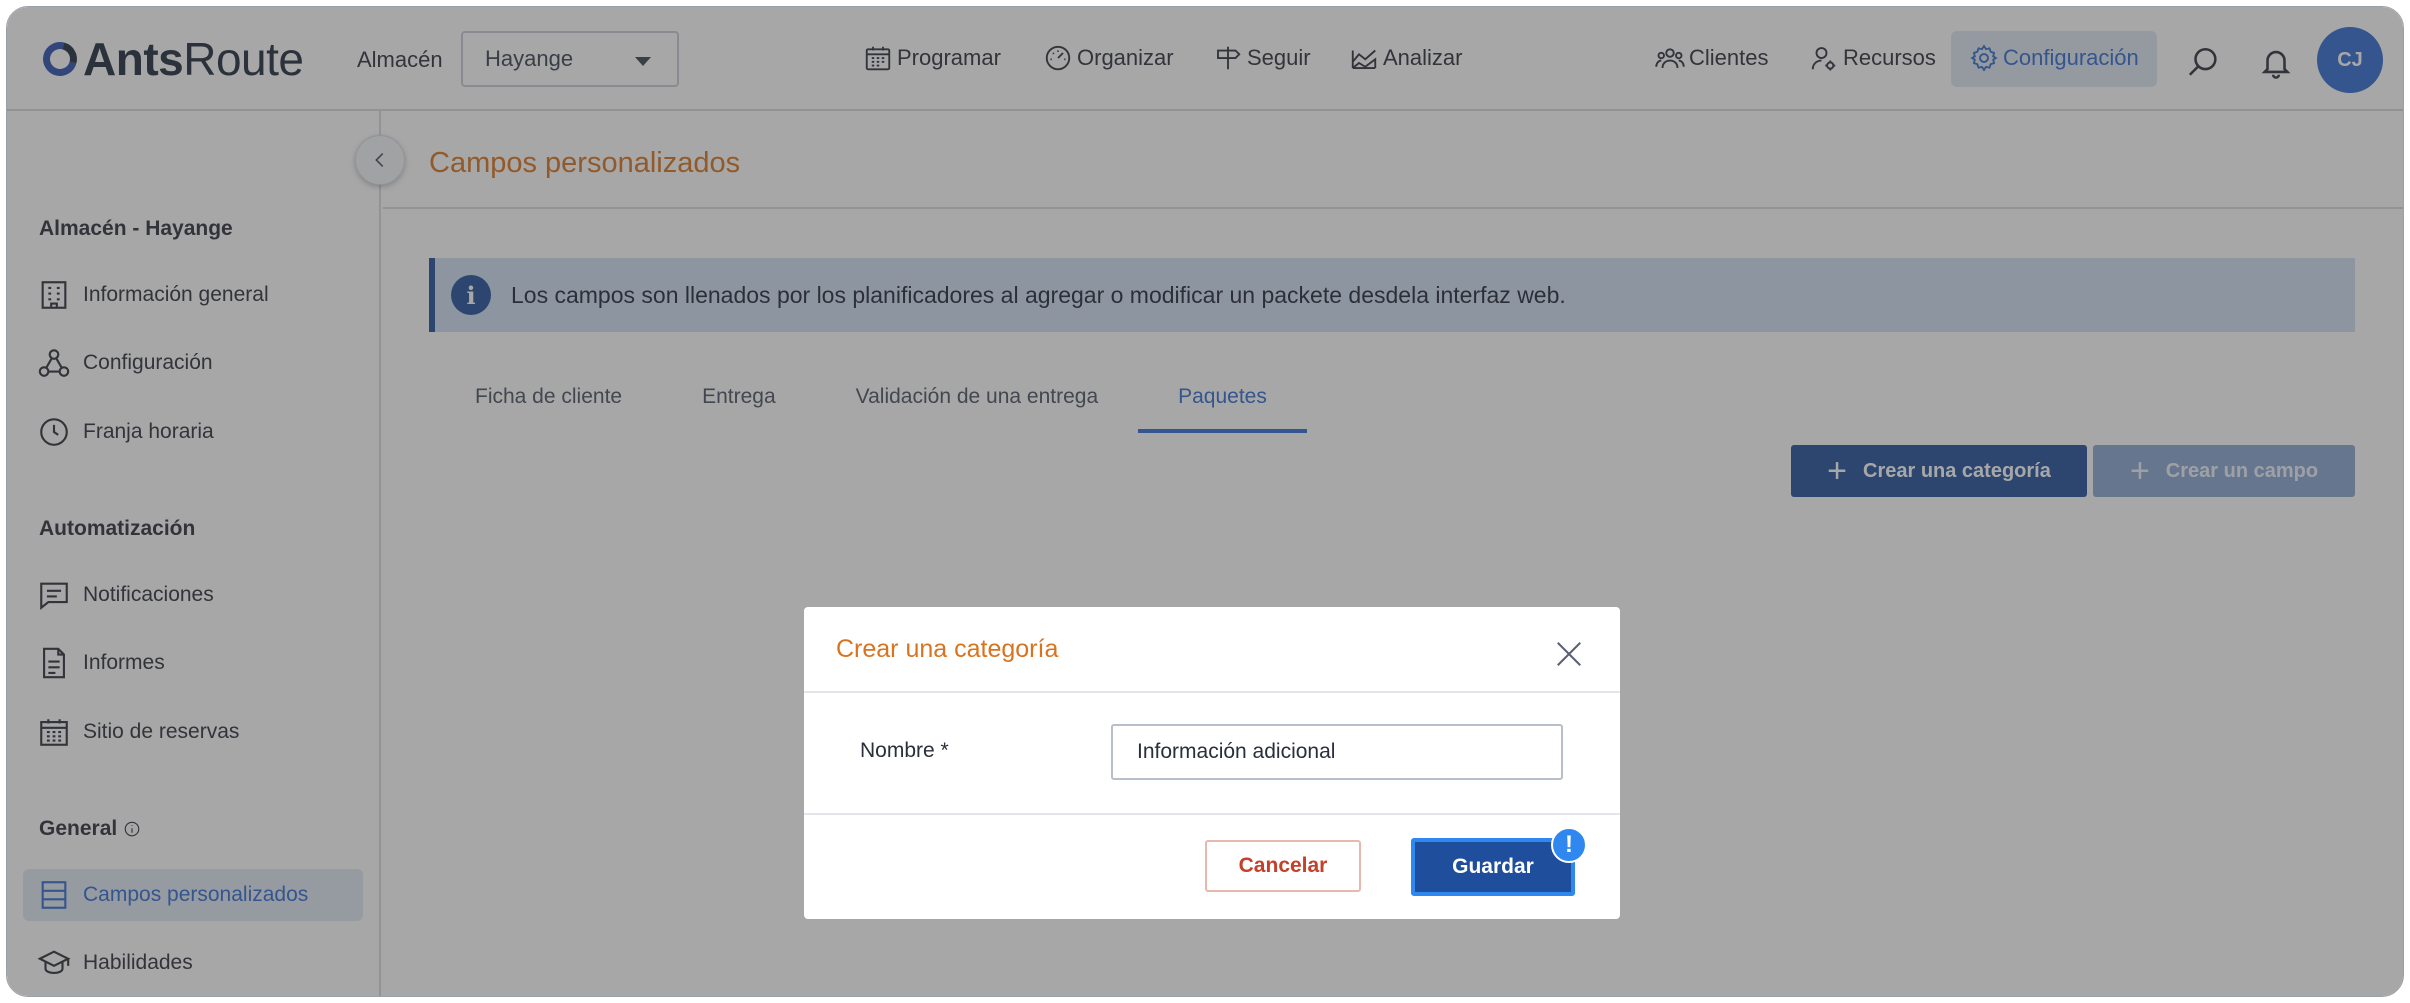  Describe the element at coordinates (1569, 654) in the screenshot. I see `close-icon` at that location.